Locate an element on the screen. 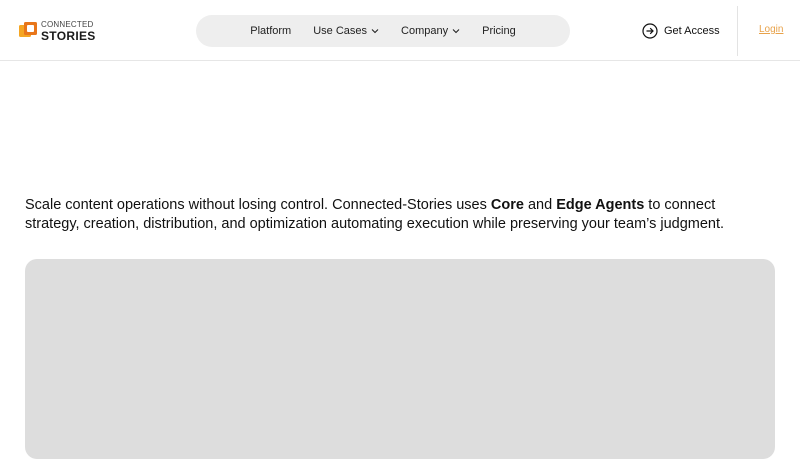  main-nav: Platform Use Cases Company Pricing is located at coordinates (383, 31).